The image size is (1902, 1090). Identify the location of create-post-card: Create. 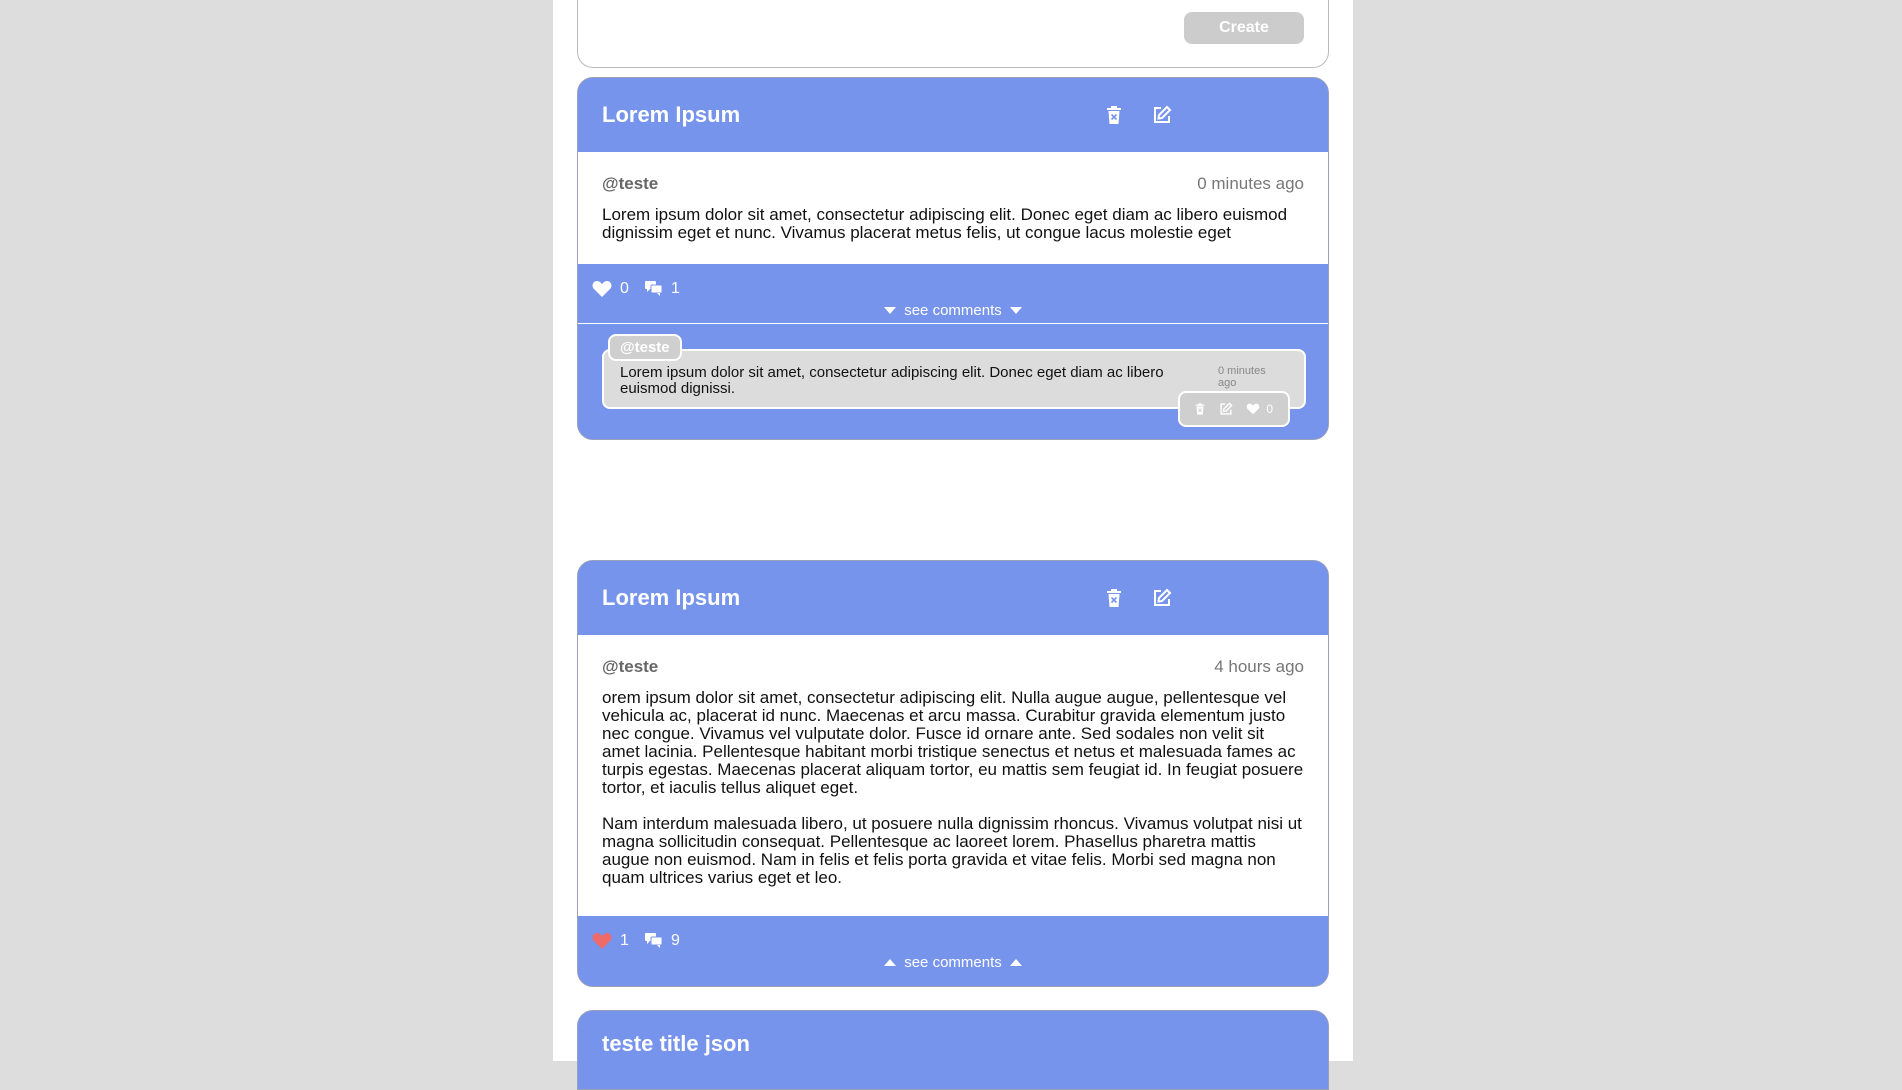
(953, 34).